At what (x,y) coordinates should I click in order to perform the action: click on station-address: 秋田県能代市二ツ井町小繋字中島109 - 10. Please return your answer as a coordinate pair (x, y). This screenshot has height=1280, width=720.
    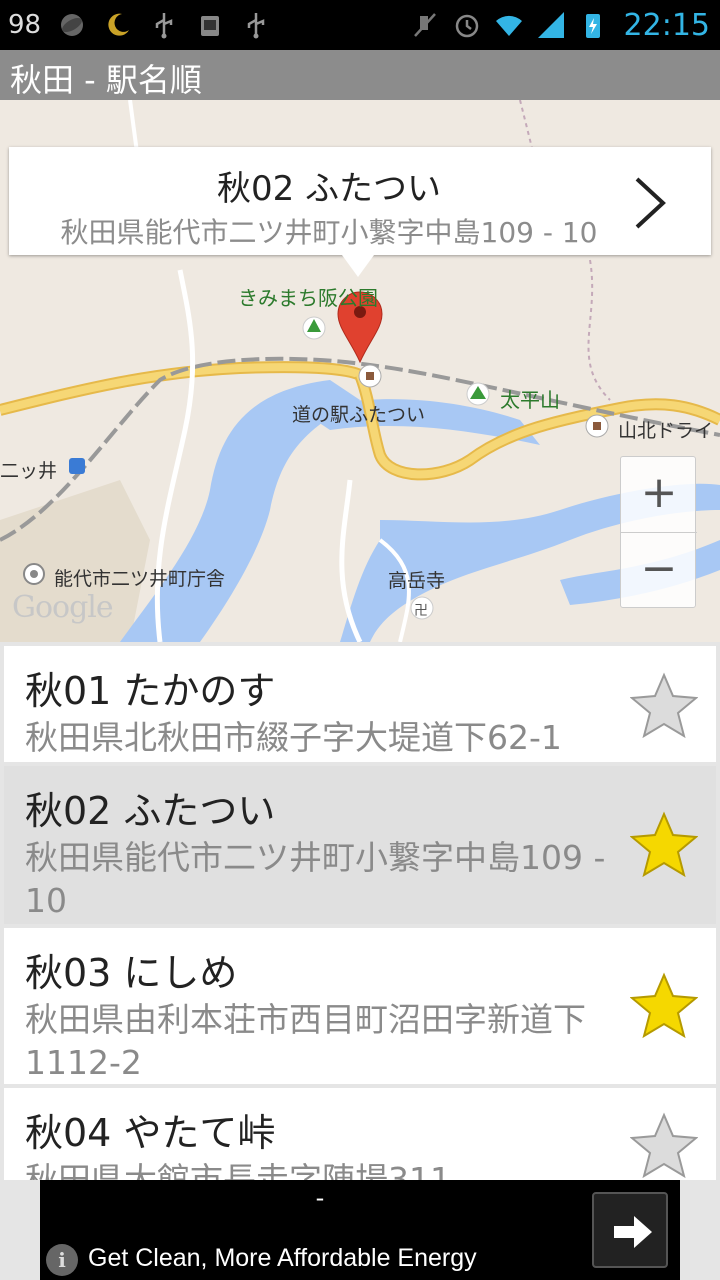
    Looking at the image, I should click on (315, 879).